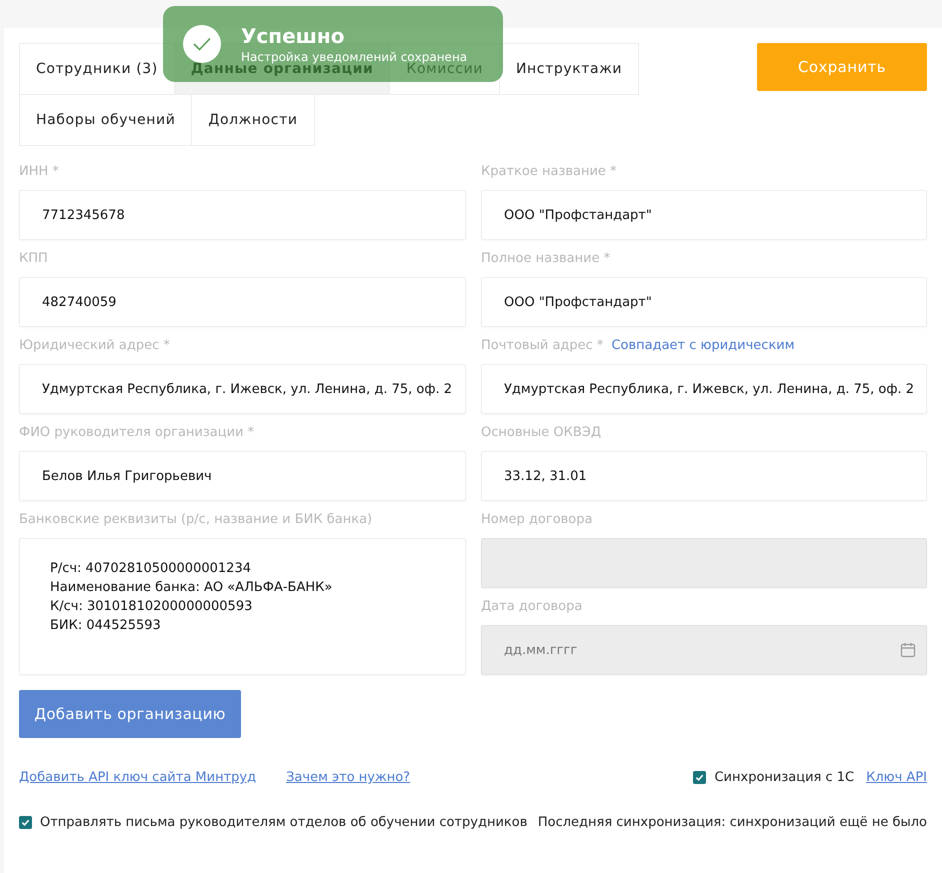 Image resolution: width=942 pixels, height=873 pixels. Describe the element at coordinates (348, 777) in the screenshot. I see `help-link: Зачем это нужно?` at that location.